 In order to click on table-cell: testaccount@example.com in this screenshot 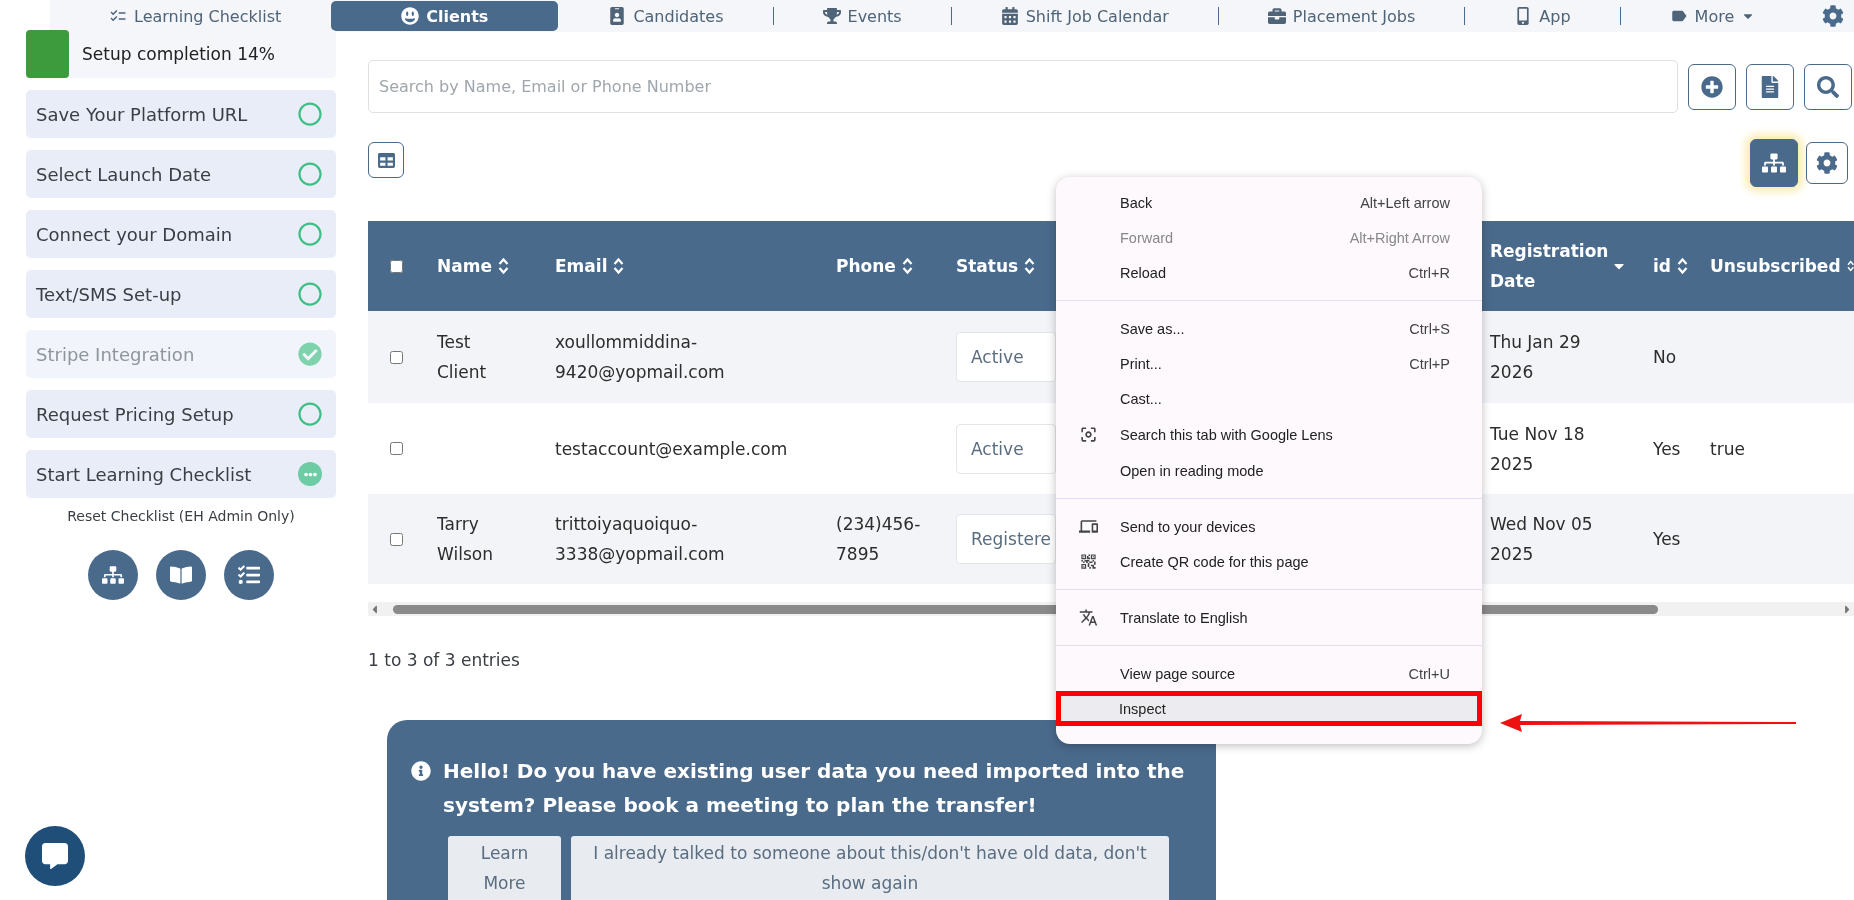, I will do `click(671, 448)`.